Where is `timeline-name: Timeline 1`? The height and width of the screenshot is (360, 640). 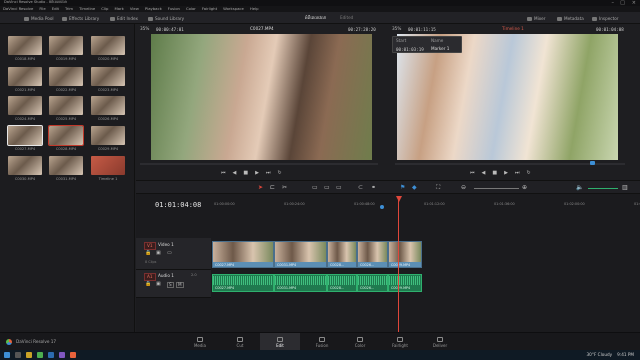
timeline-name: Timeline 1 is located at coordinates (513, 28).